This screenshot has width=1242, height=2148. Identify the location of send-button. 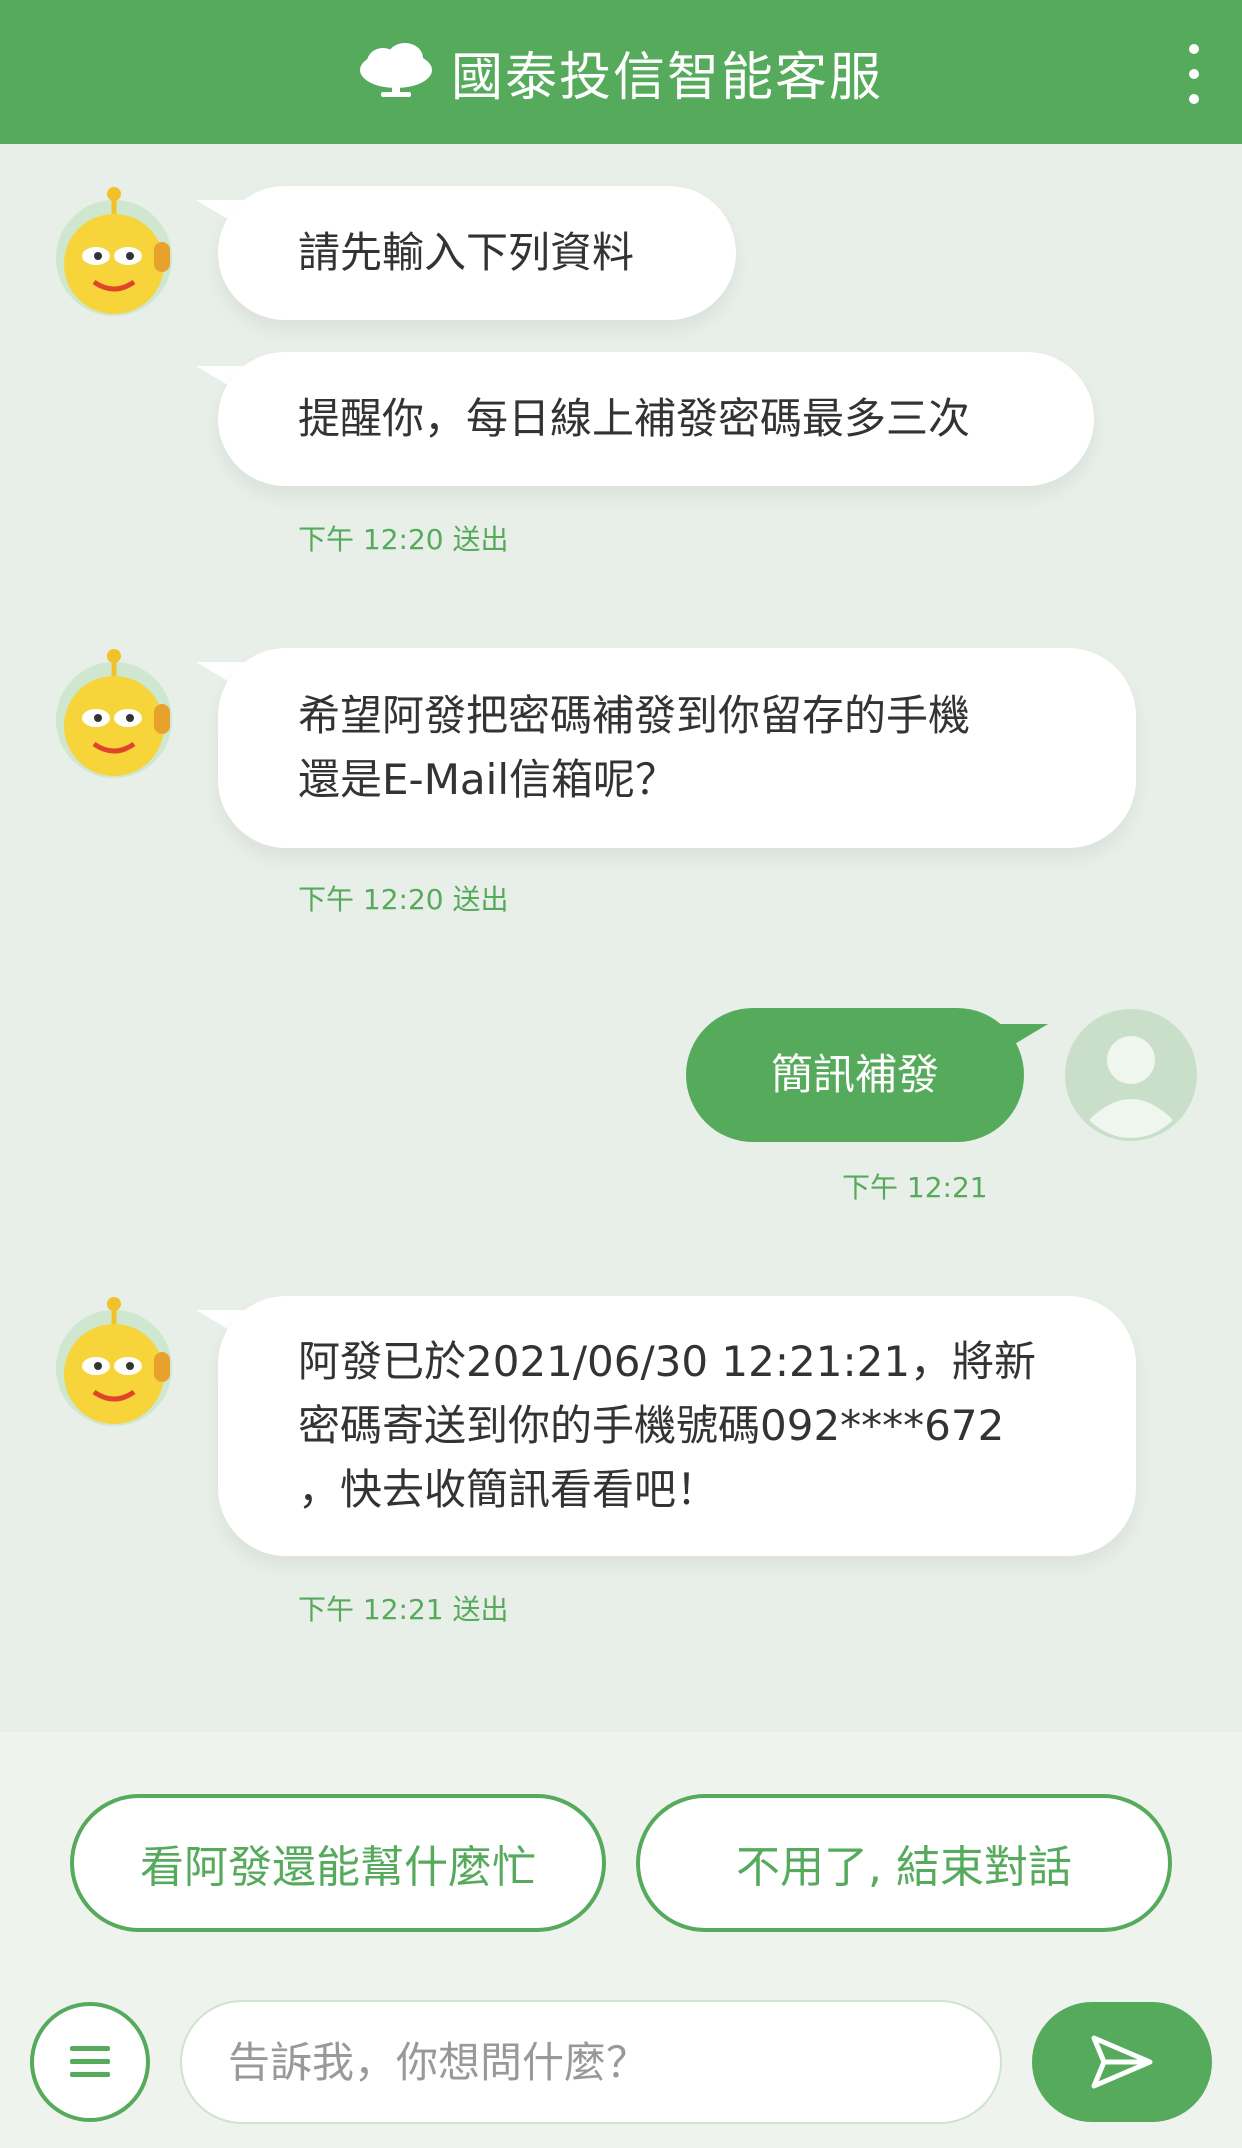
(1122, 2062).